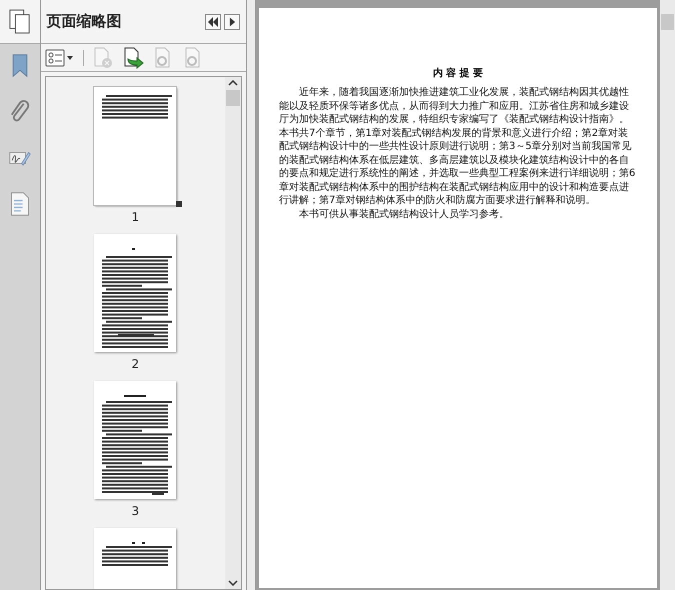 This screenshot has width=675, height=590. I want to click on pages-icon, so click(19, 21).